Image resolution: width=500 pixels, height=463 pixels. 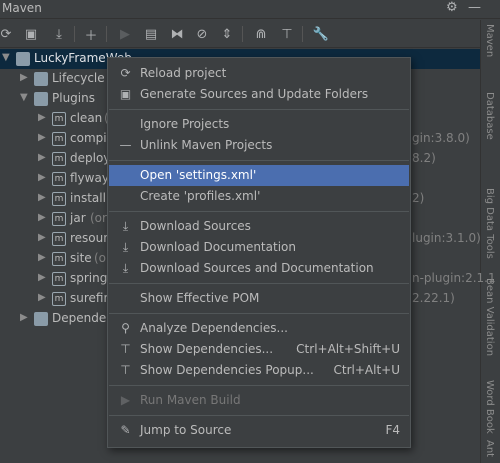 I want to click on menu-item-show-dependencies-popup: ⊤ Show Dependencies Popup... Ctrl+Alt+U, so click(x=259, y=370).